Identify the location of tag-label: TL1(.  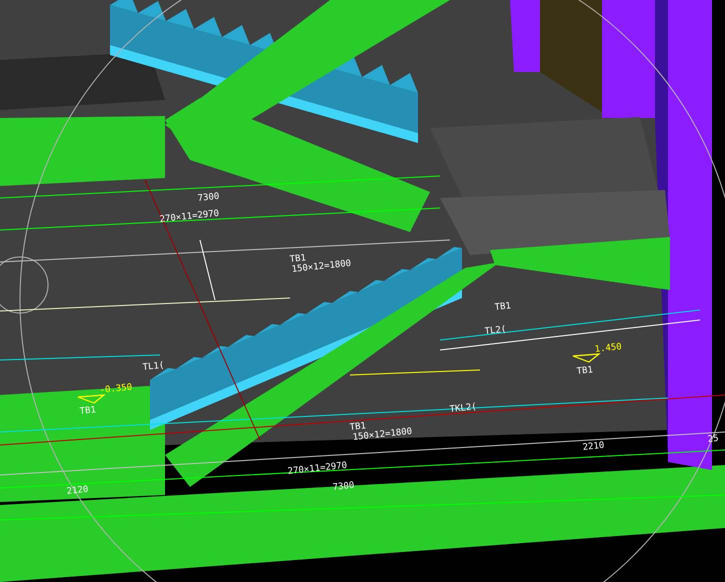
(153, 366).